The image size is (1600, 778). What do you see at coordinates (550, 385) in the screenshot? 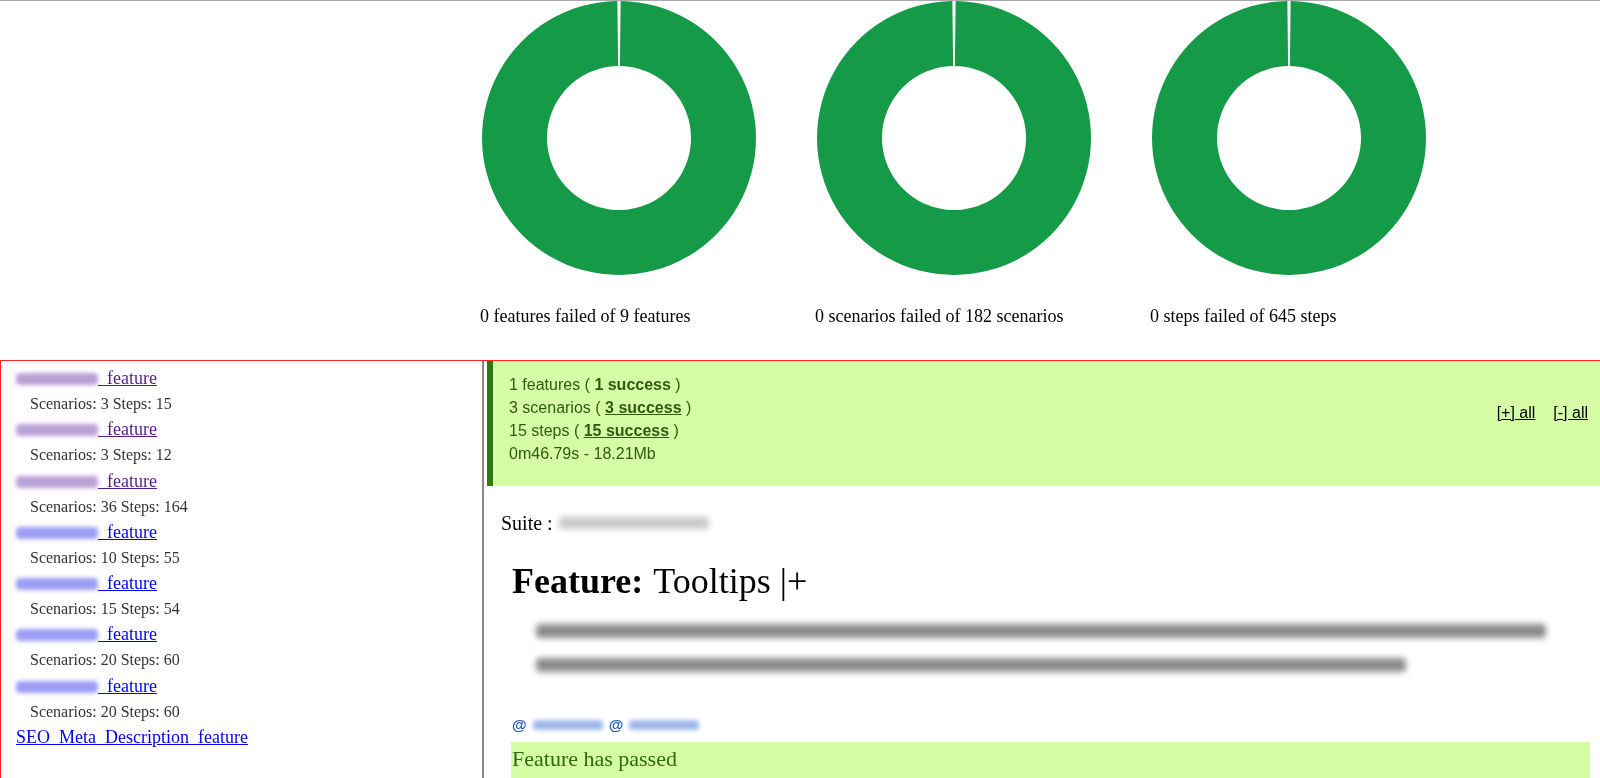
I see `summary-text: 1 features (` at bounding box center [550, 385].